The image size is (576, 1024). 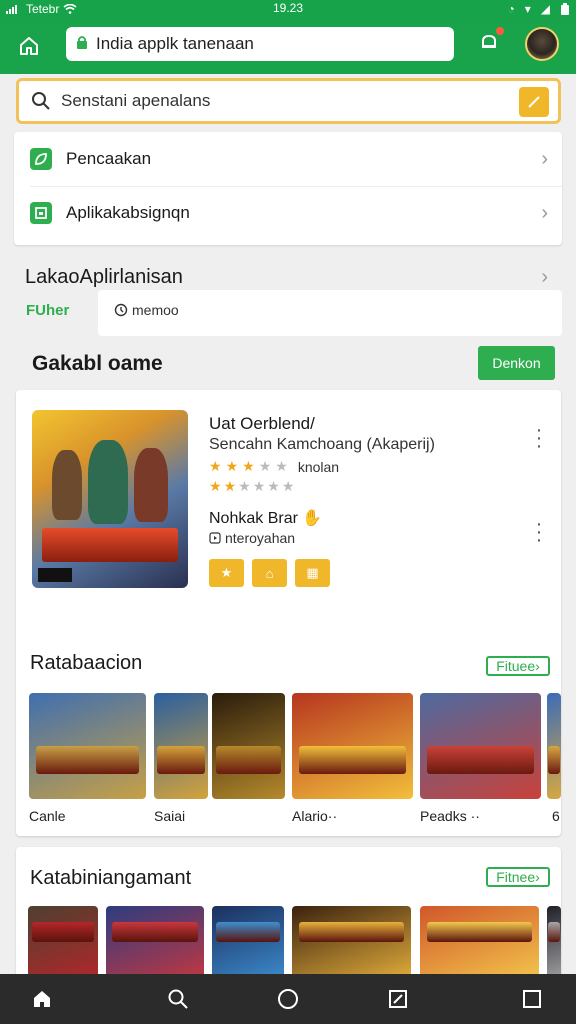 What do you see at coordinates (330, 313) in the screenshot?
I see `chip-container: memoo` at bounding box center [330, 313].